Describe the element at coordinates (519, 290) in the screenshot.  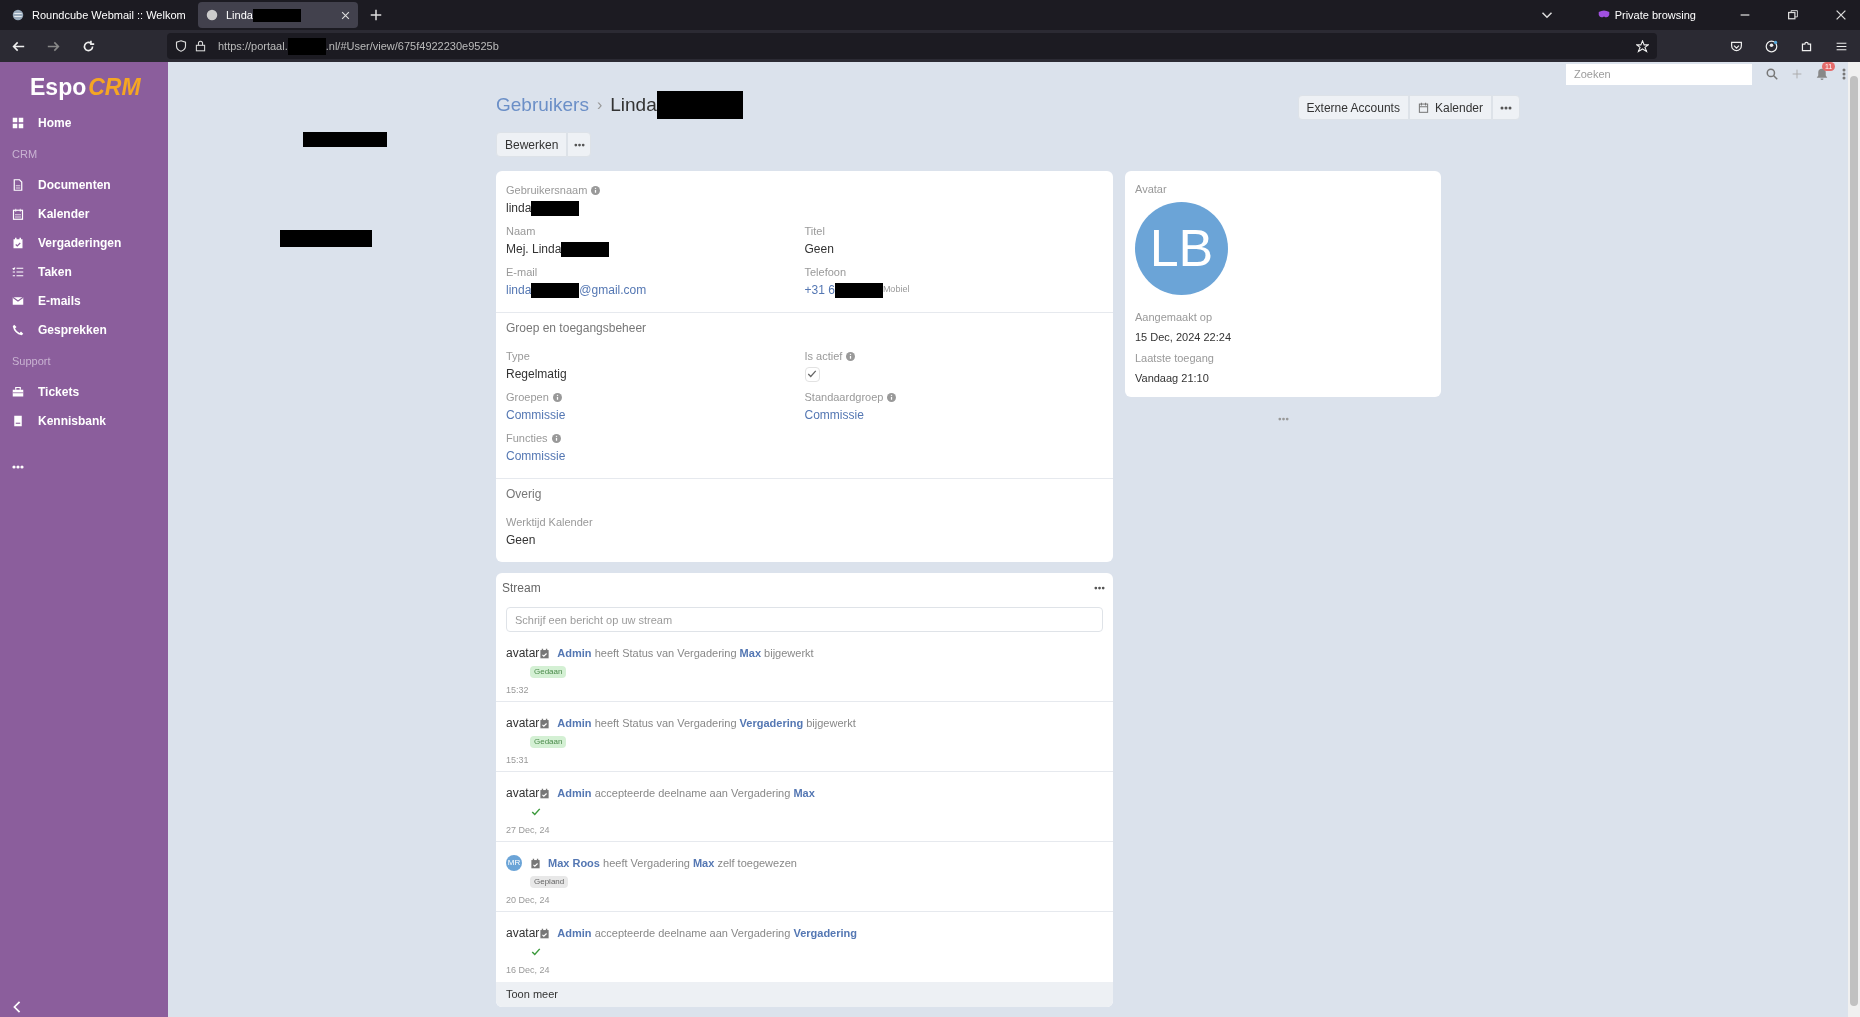
I see `field-link: linda` at that location.